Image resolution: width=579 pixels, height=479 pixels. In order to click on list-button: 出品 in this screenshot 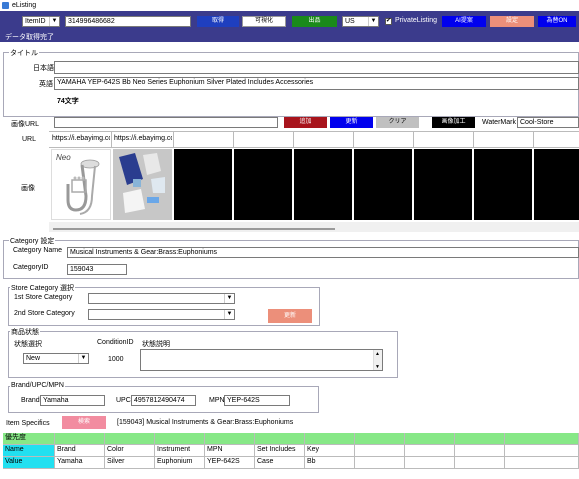, I will do `click(314, 21)`.